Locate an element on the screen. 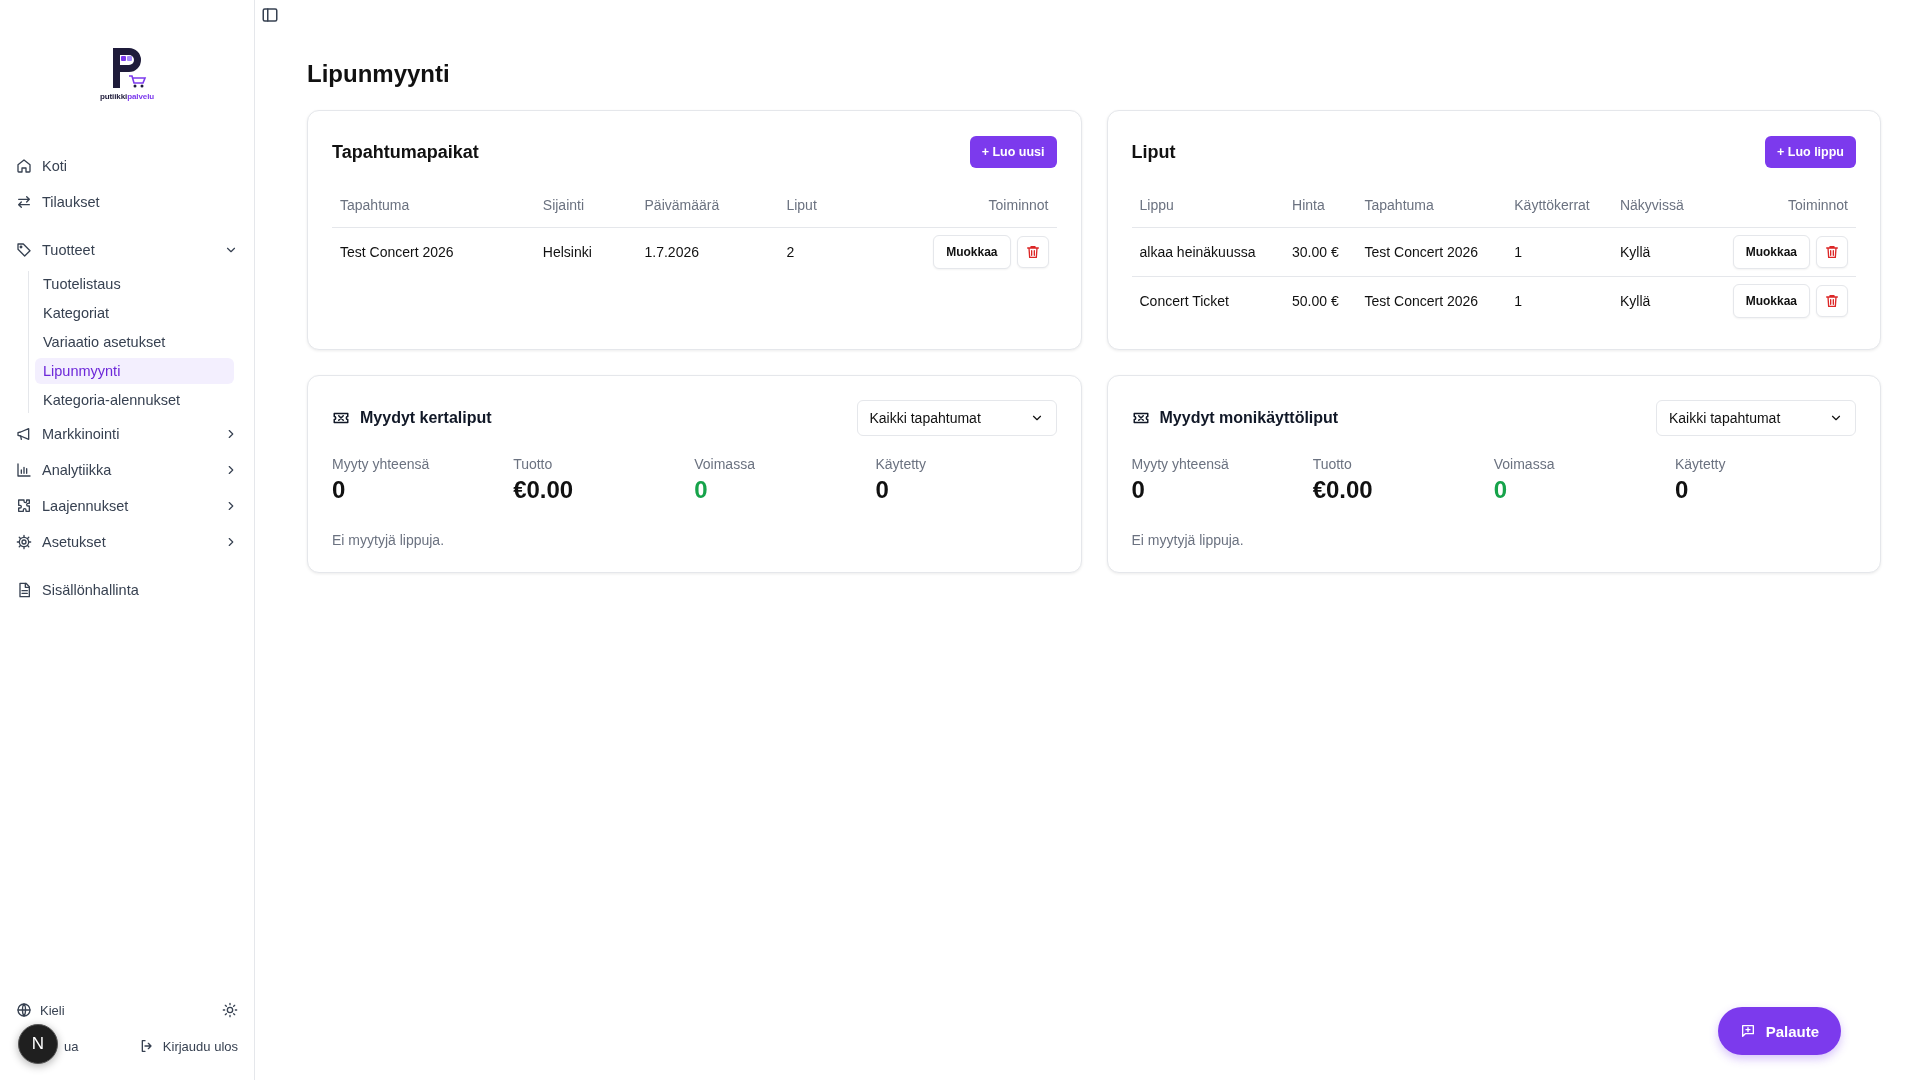 The height and width of the screenshot is (1080, 1920). nav-item: Tilaukset is located at coordinates (127, 202).